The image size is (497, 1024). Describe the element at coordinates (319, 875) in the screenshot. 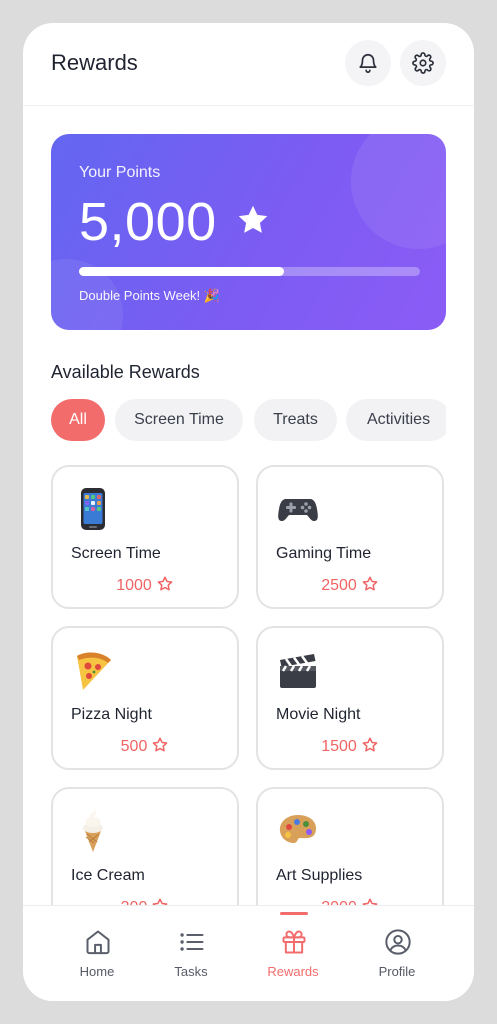

I see `reward-name: Art Supplies` at that location.